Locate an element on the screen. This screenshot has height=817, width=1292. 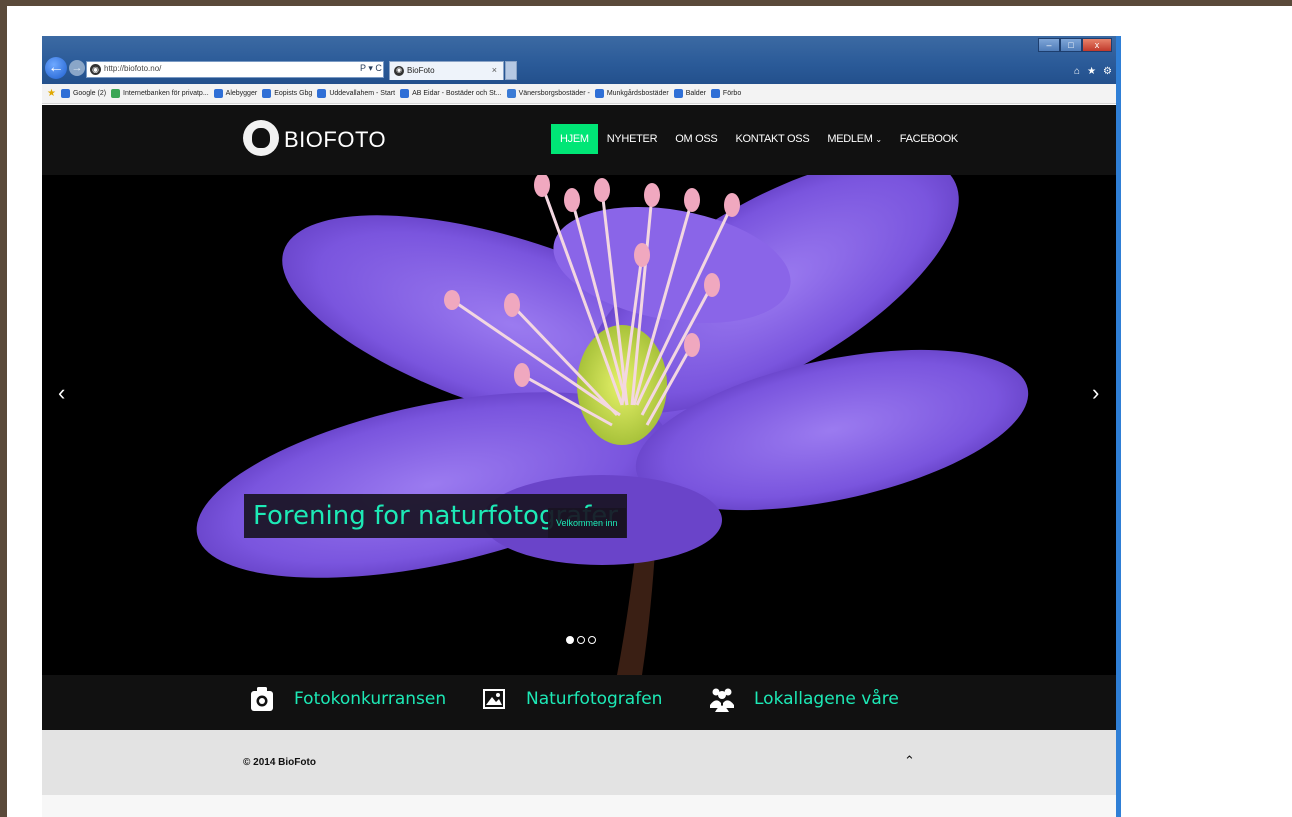
carousel-next-button: › is located at coordinates (1095, 393).